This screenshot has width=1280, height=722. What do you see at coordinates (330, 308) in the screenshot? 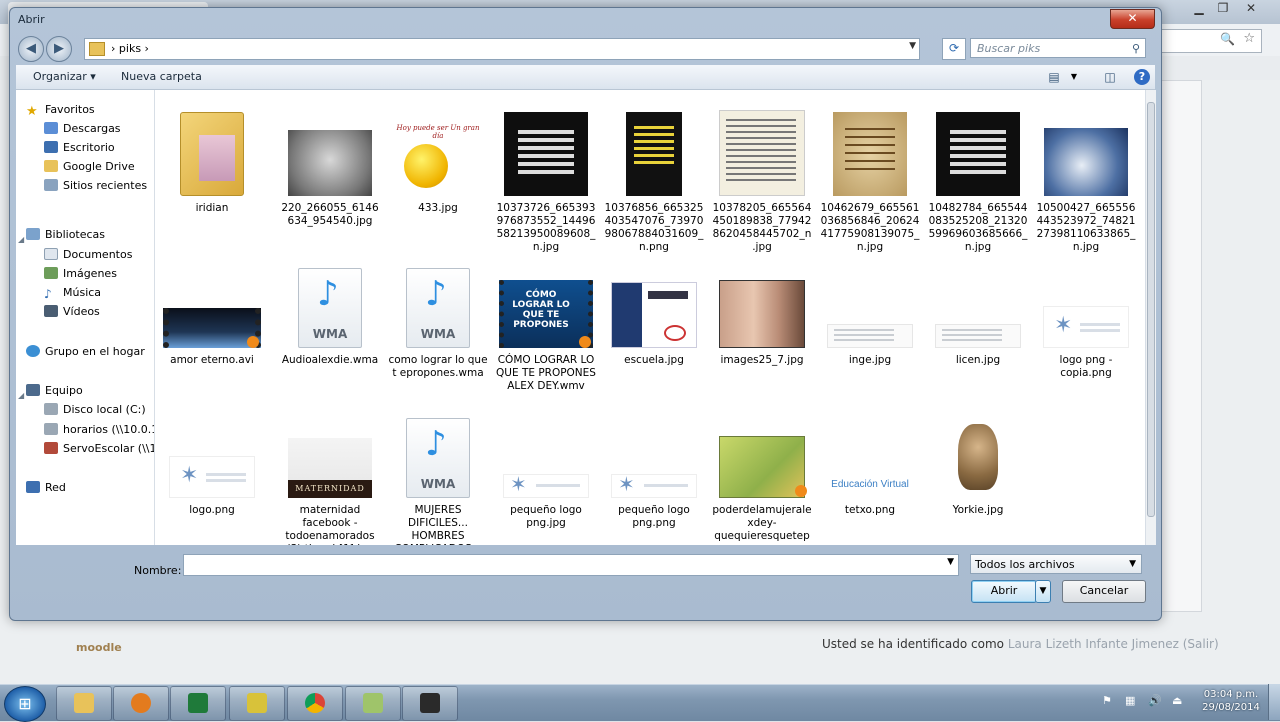
I see `wma-file-icon: ♪ WMA` at bounding box center [330, 308].